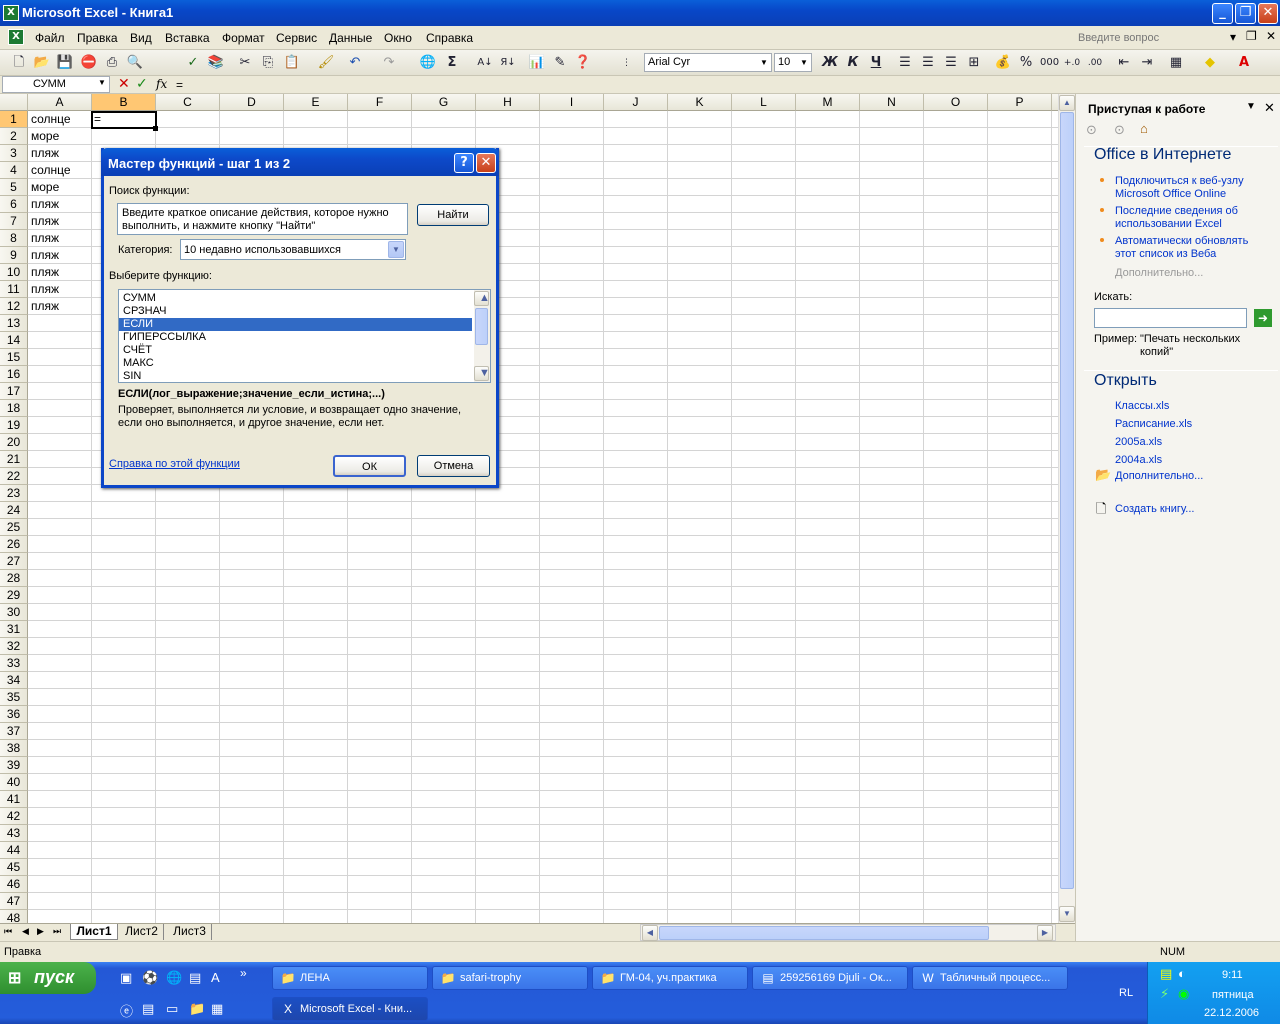  Describe the element at coordinates (14, 544) in the screenshot. I see `row-header-26: 26` at that location.